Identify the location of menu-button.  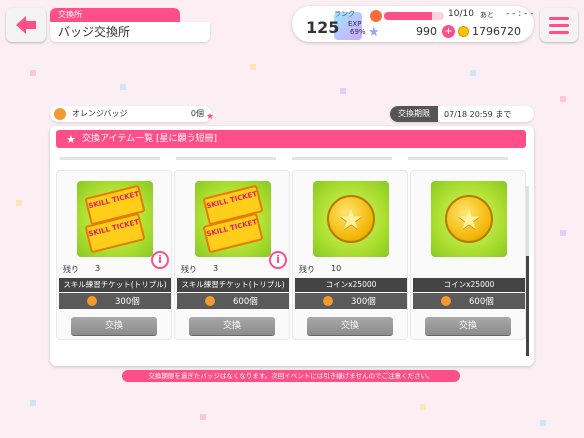
(559, 25).